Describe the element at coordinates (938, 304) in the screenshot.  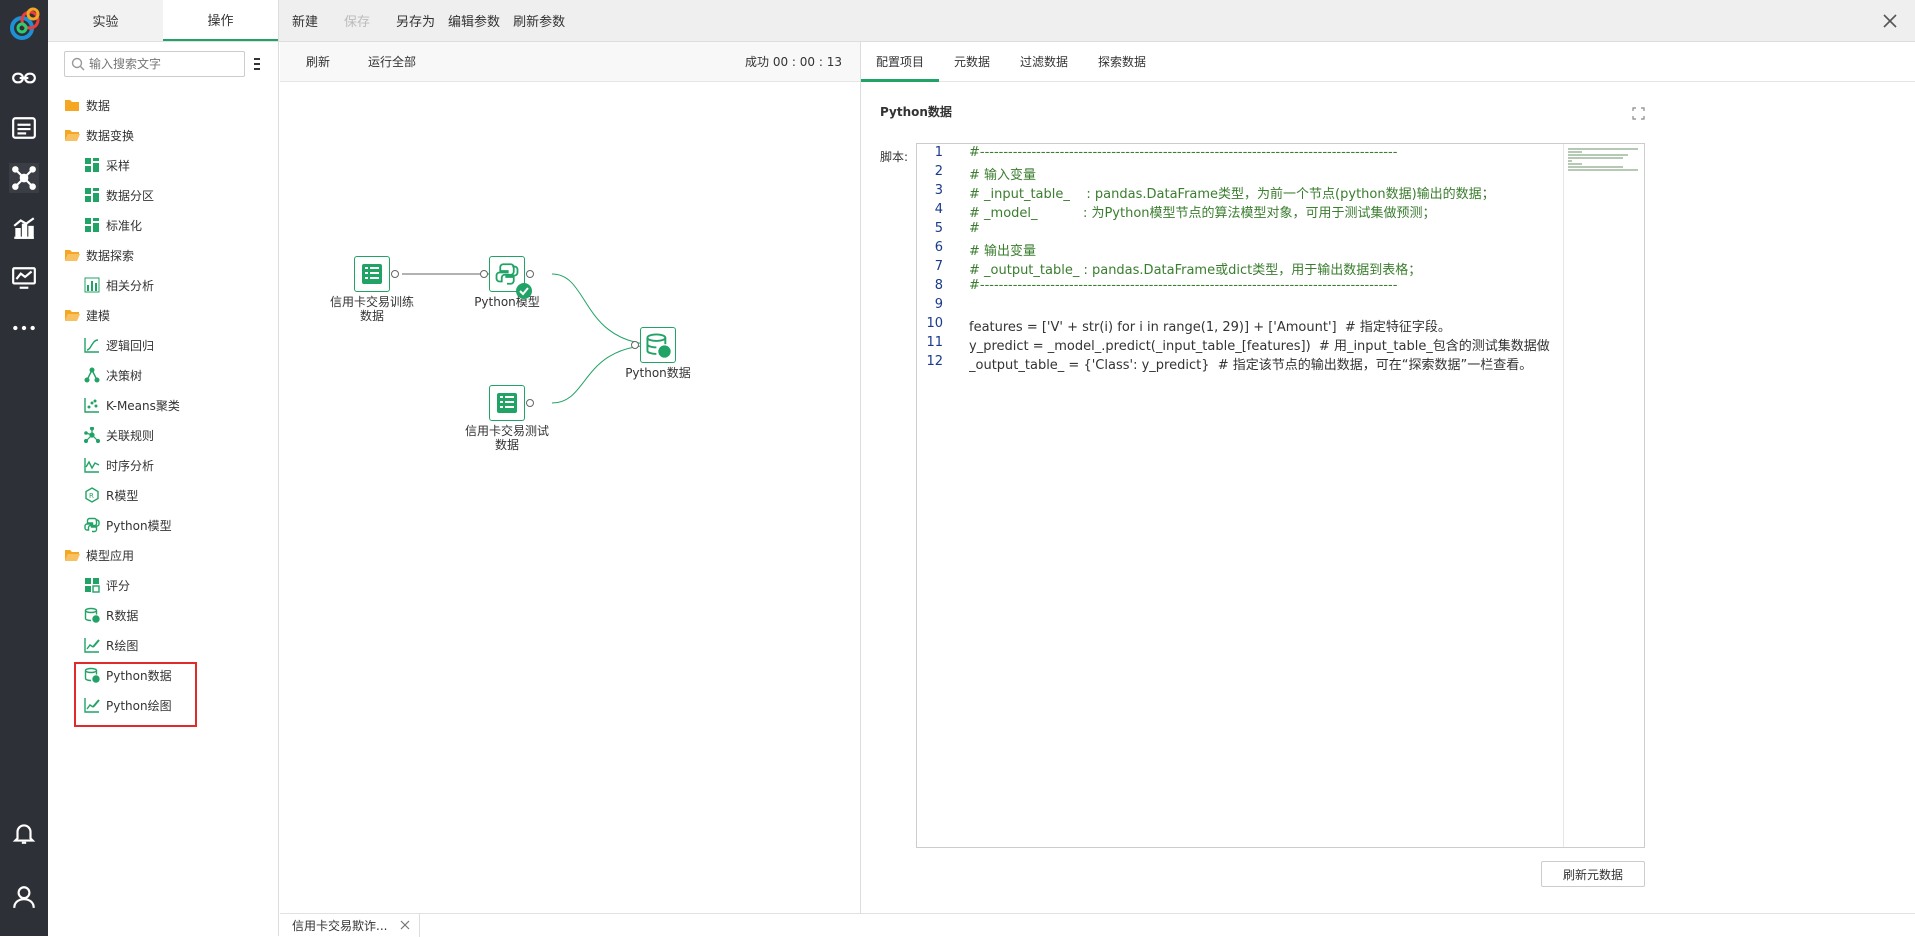
I see `line-number: 9` at that location.